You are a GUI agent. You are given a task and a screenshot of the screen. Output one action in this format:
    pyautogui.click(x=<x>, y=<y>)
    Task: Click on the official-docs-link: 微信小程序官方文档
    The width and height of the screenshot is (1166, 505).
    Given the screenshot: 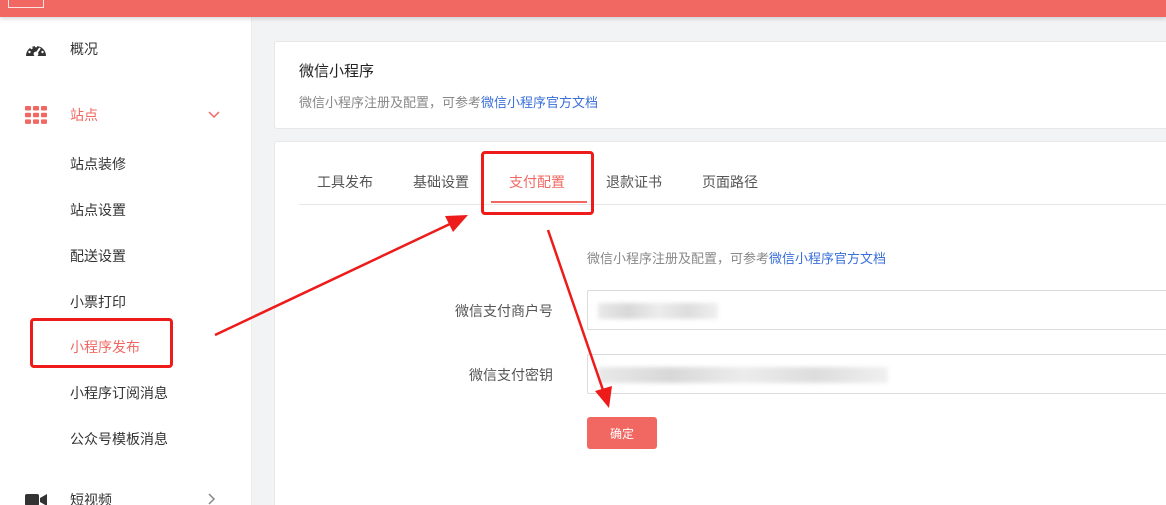 What is the action you would take?
    pyautogui.click(x=539, y=103)
    